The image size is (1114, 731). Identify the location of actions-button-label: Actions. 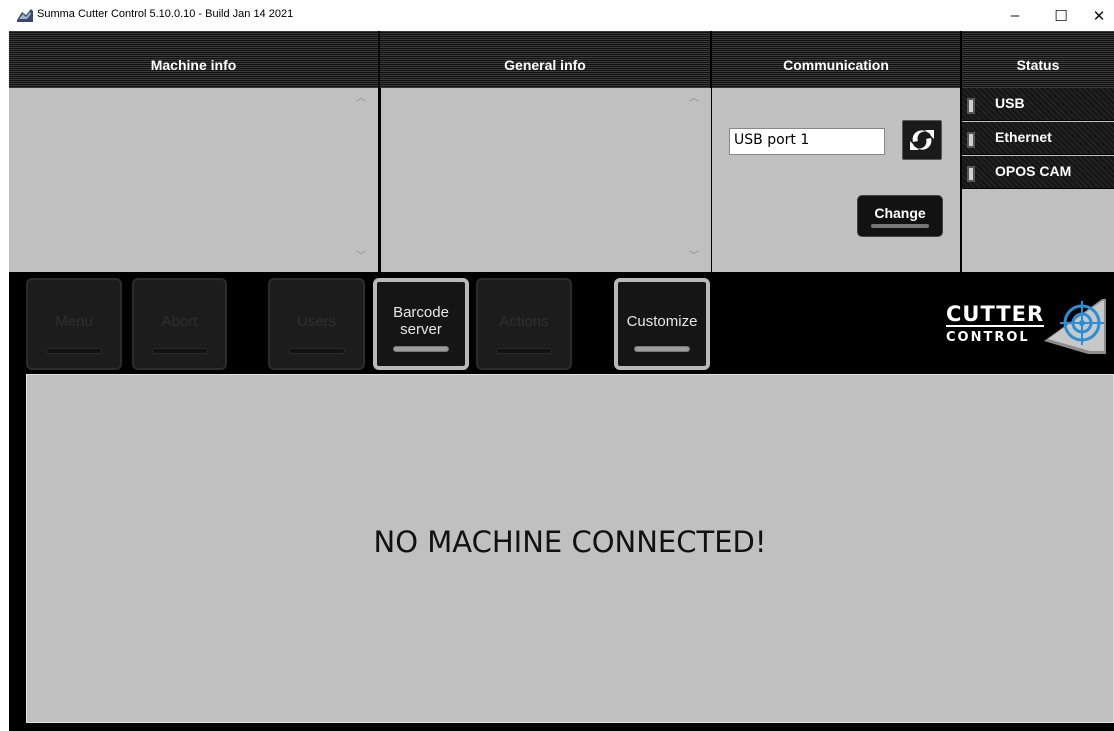
(524, 321).